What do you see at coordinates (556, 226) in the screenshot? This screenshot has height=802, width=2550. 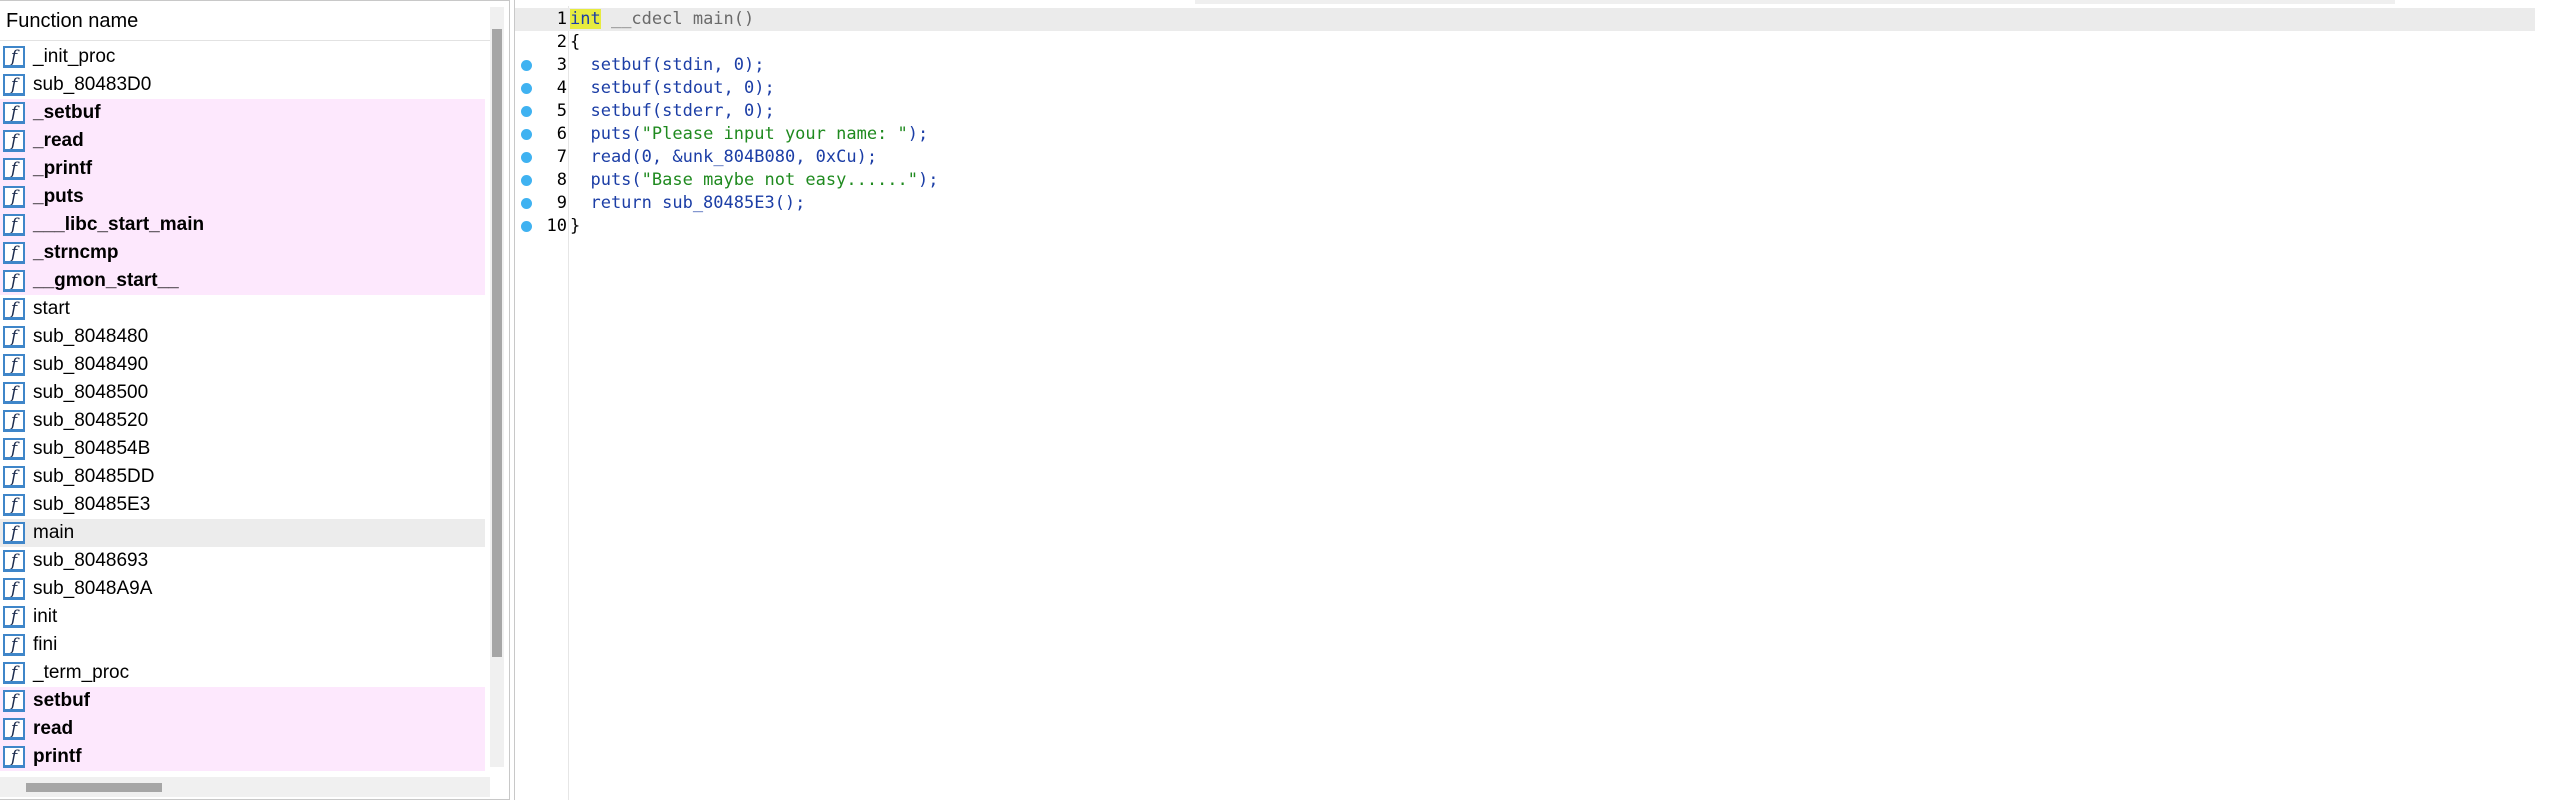 I see `line-number: 10` at bounding box center [556, 226].